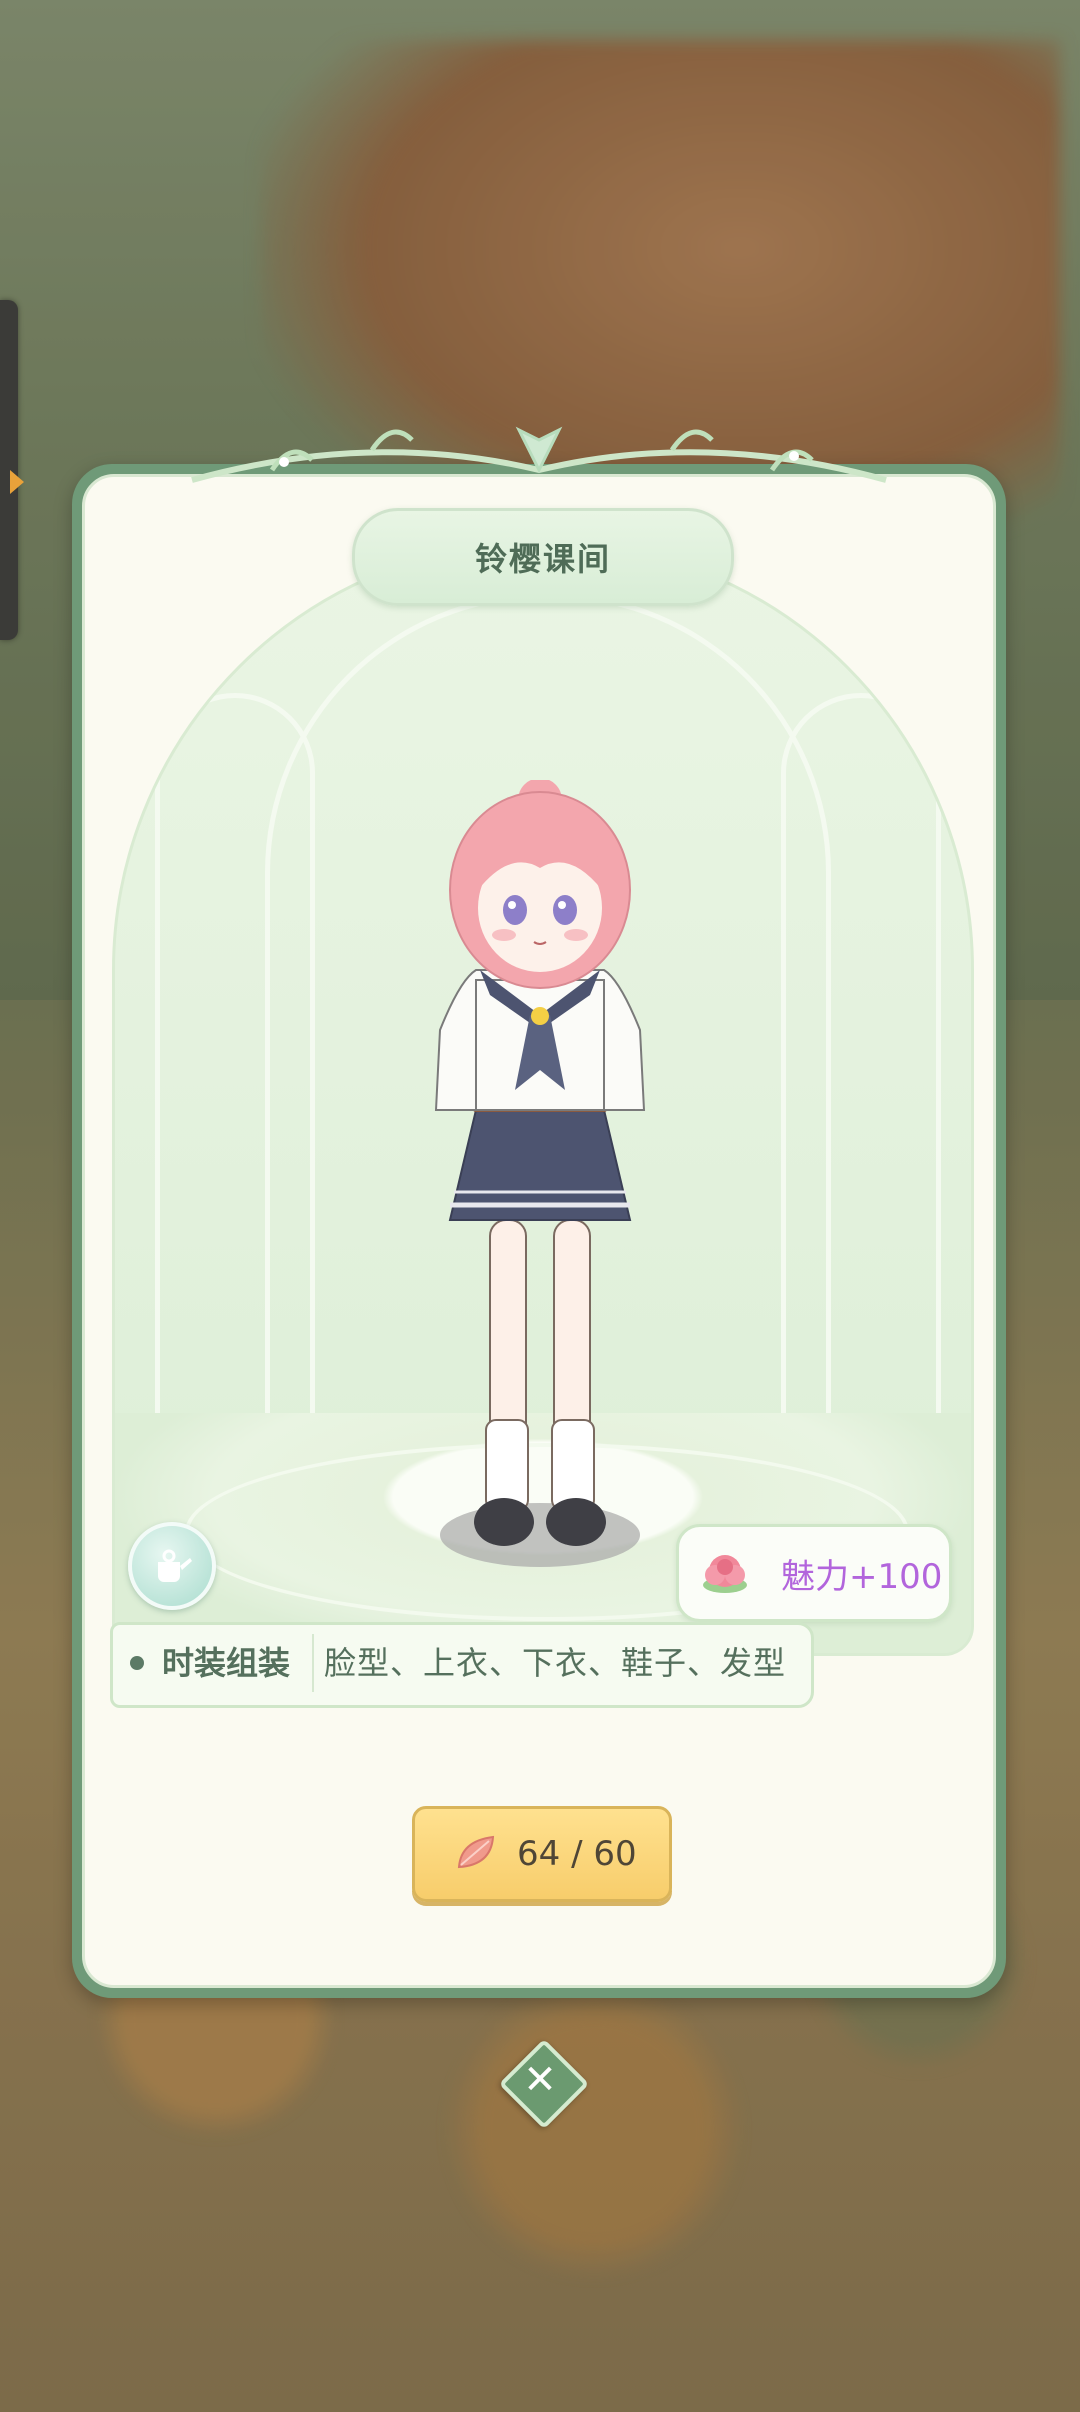 This screenshot has height=2412, width=1080. I want to click on petal-icon, so click(476, 1852).